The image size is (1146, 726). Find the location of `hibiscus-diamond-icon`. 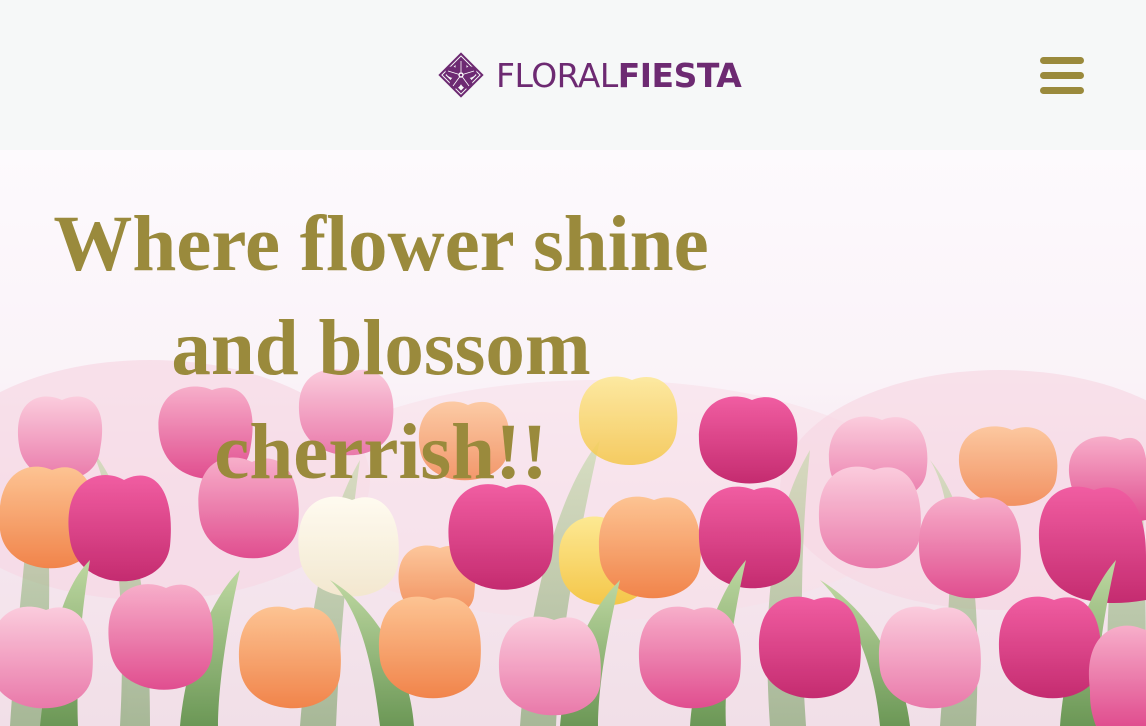

hibiscus-diamond-icon is located at coordinates (461, 75).